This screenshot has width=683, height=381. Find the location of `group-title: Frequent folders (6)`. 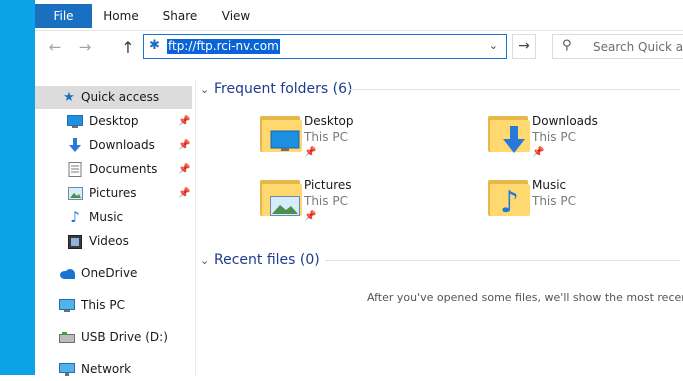

group-title: Frequent folders (6) is located at coordinates (283, 89).